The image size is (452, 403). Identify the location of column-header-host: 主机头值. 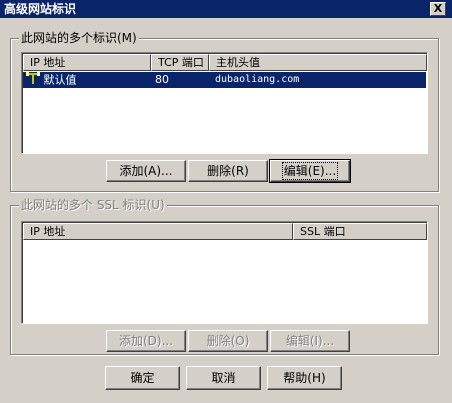
(318, 62).